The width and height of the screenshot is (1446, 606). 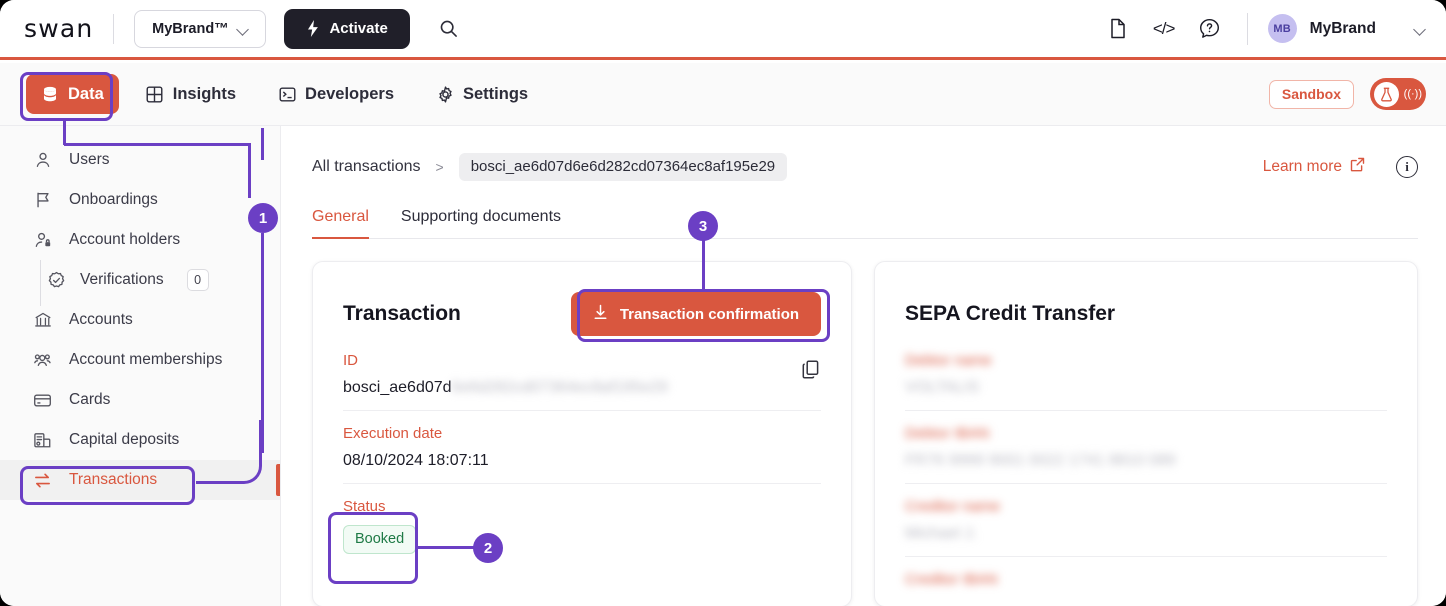 I want to click on grid-icon, so click(x=155, y=94).